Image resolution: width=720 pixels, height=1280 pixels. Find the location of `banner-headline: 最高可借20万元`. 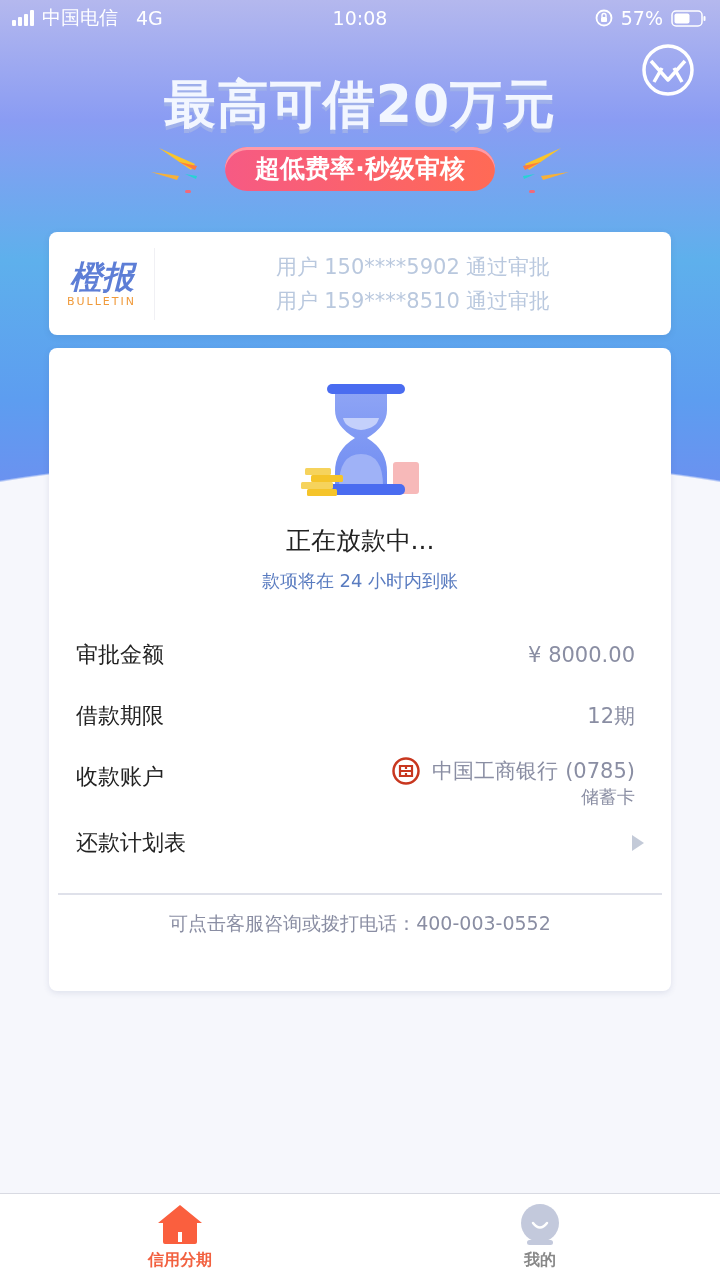

banner-headline: 最高可借20万元 is located at coordinates (360, 104).